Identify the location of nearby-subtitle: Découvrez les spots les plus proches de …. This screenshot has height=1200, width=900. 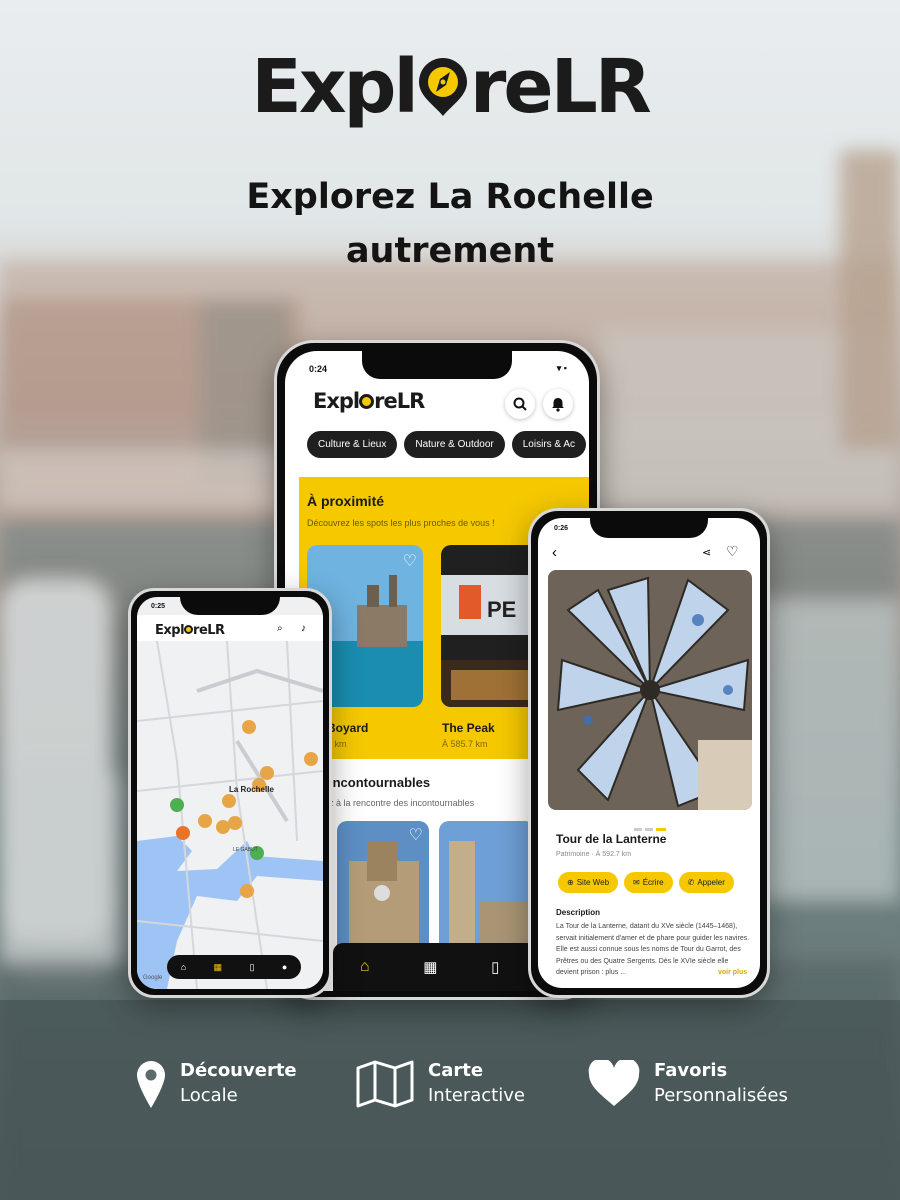
(401, 523).